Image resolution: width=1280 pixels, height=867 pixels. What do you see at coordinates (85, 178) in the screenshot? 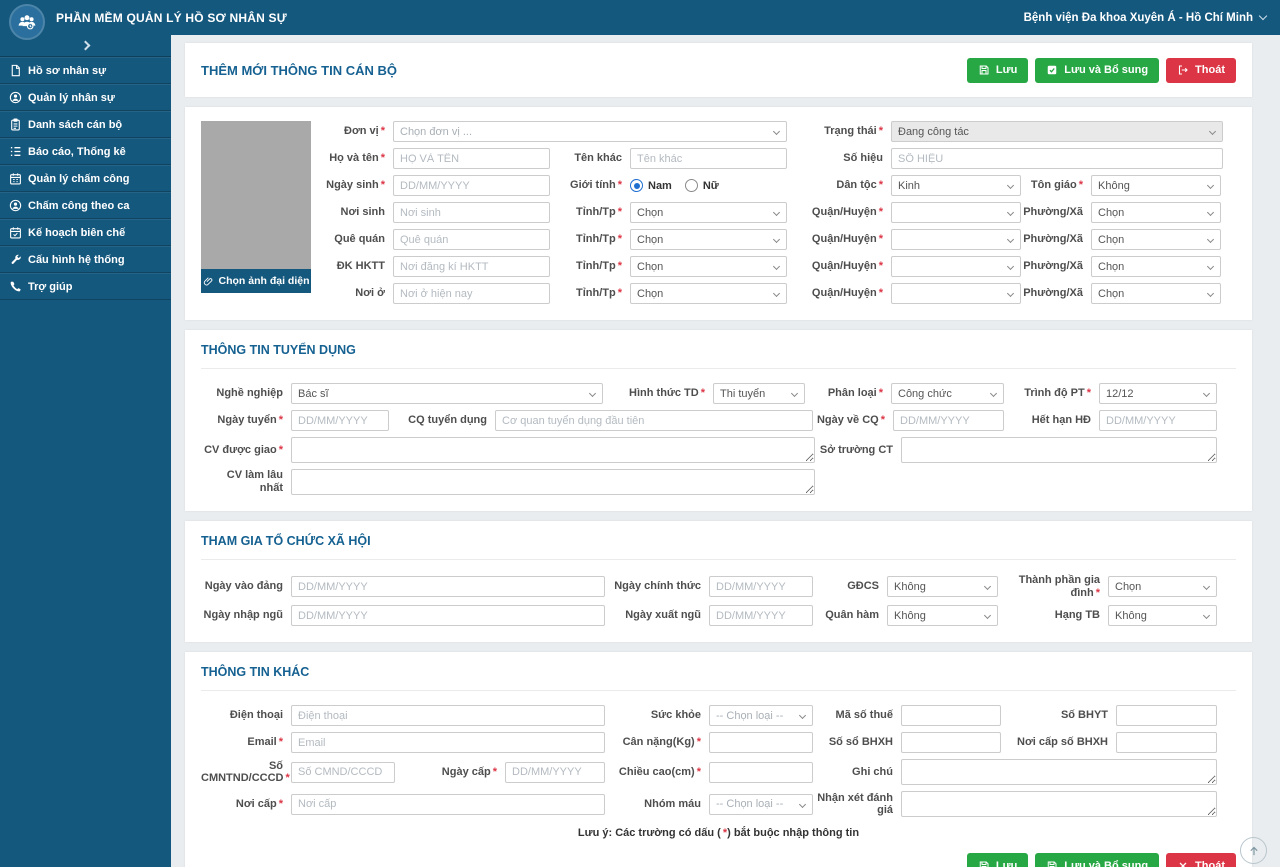
I see `sidebar-item-quan-ly-cham-cong: Quản lý chấm công` at bounding box center [85, 178].